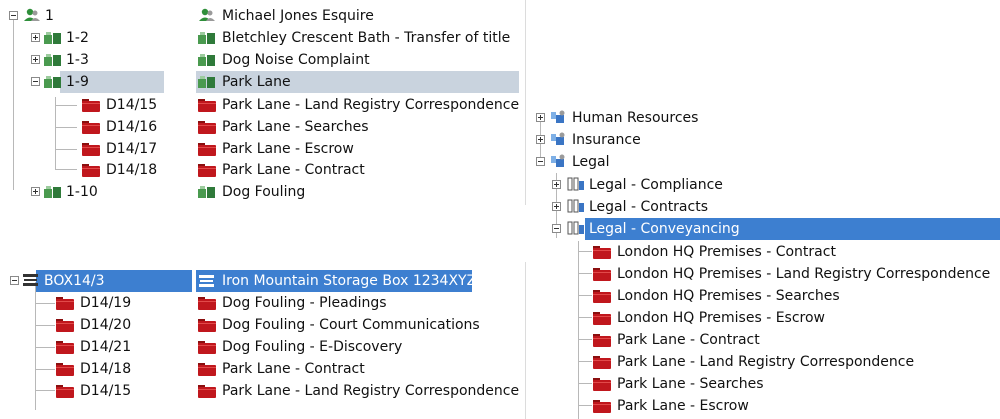 The image size is (1000, 419). I want to click on tree-row-folder-d14-18: D14/18 Park Lane - Contract, so click(262, 170).